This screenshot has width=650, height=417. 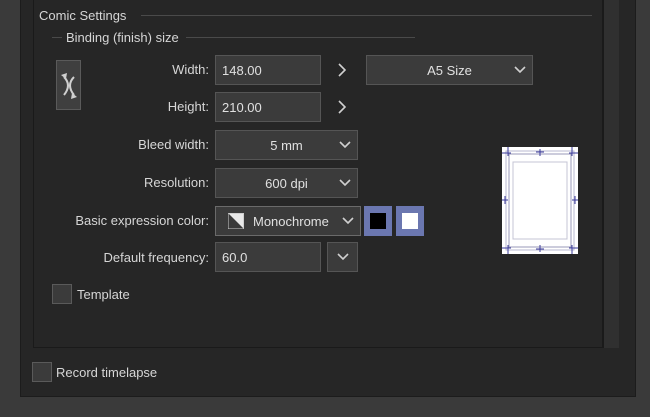 I want to click on default-frequency-label: Default frequency:, so click(x=156, y=257).